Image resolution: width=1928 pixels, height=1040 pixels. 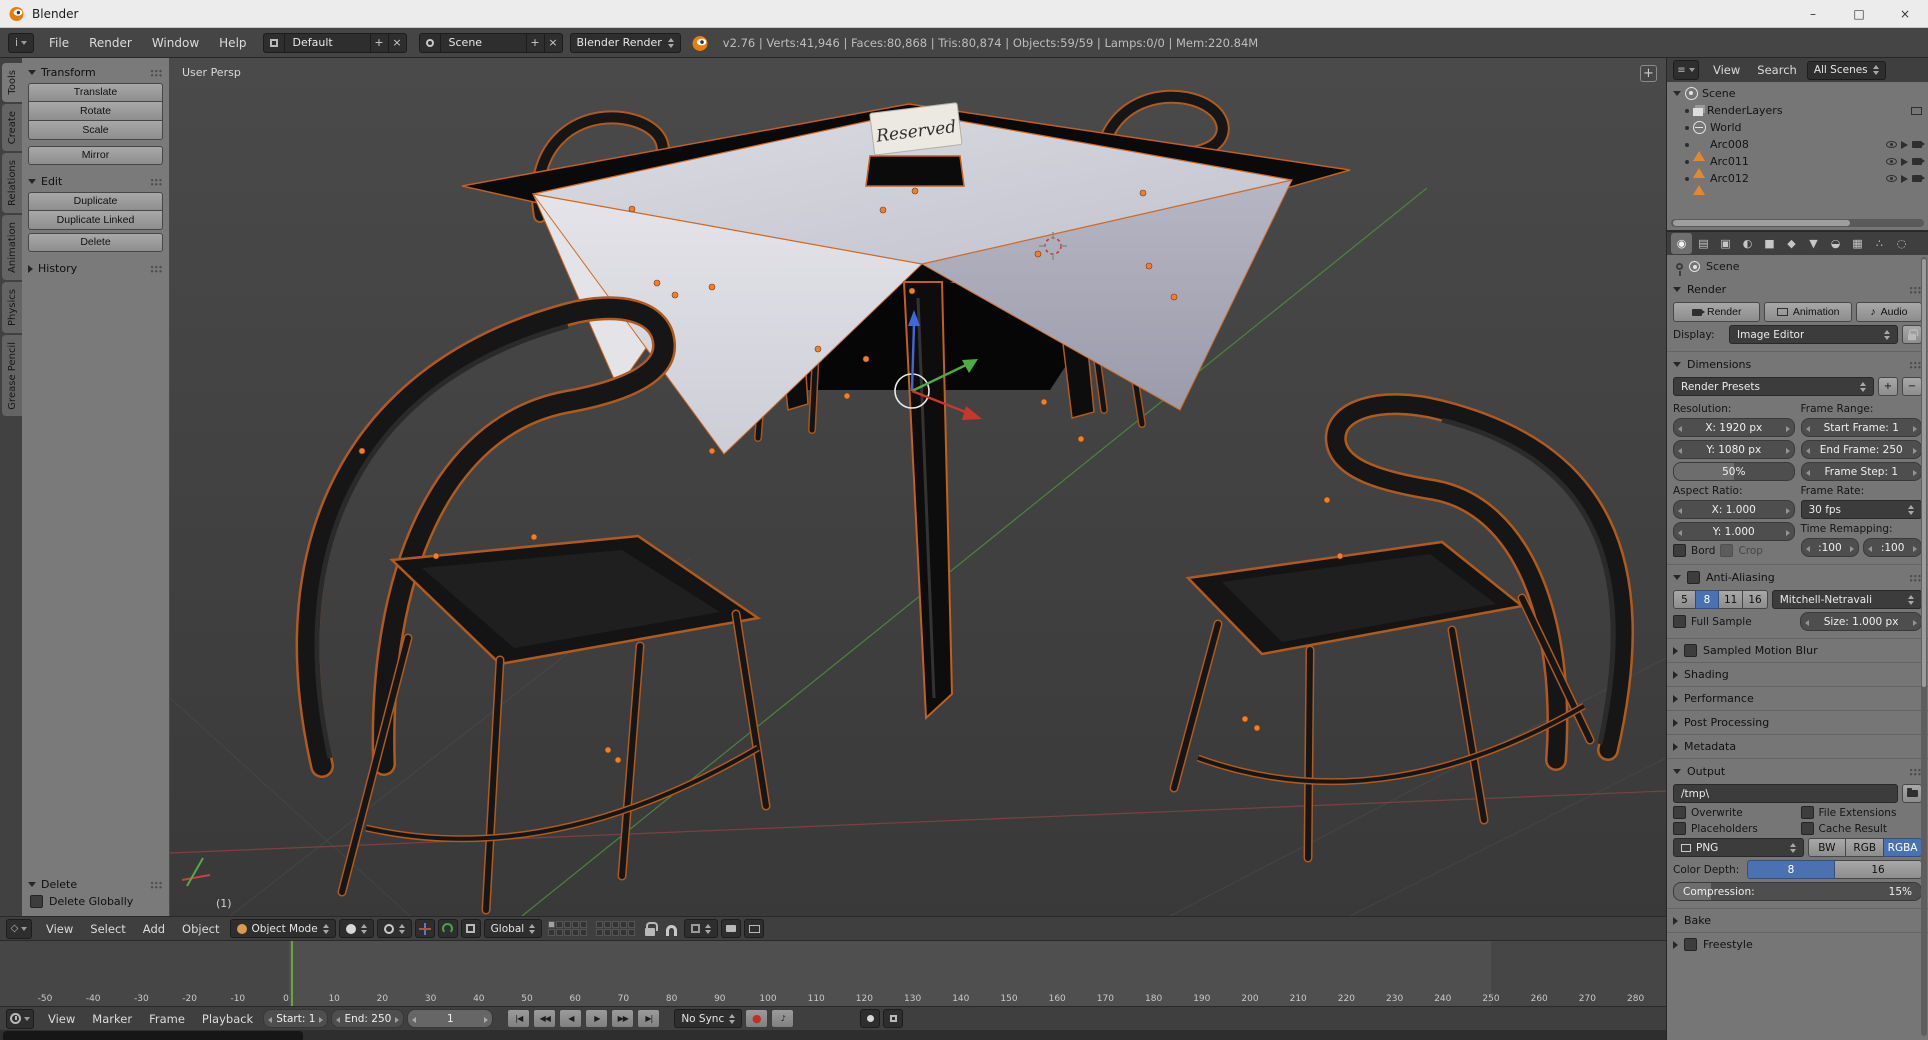 I want to click on expand-icon, so click(x=1677, y=93).